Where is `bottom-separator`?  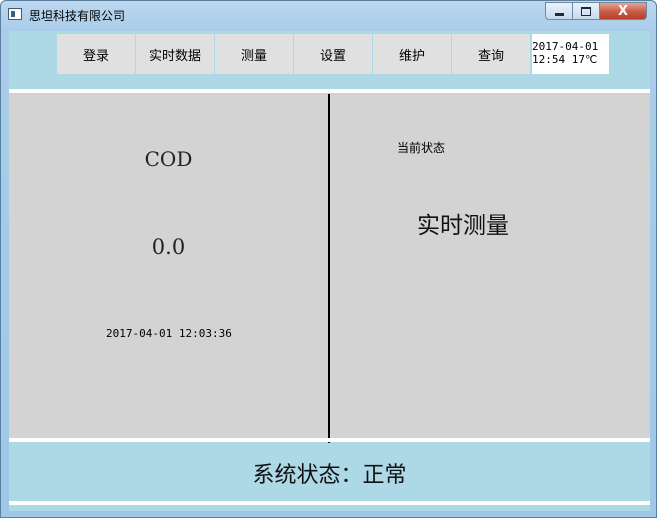
bottom-separator is located at coordinates (329, 440).